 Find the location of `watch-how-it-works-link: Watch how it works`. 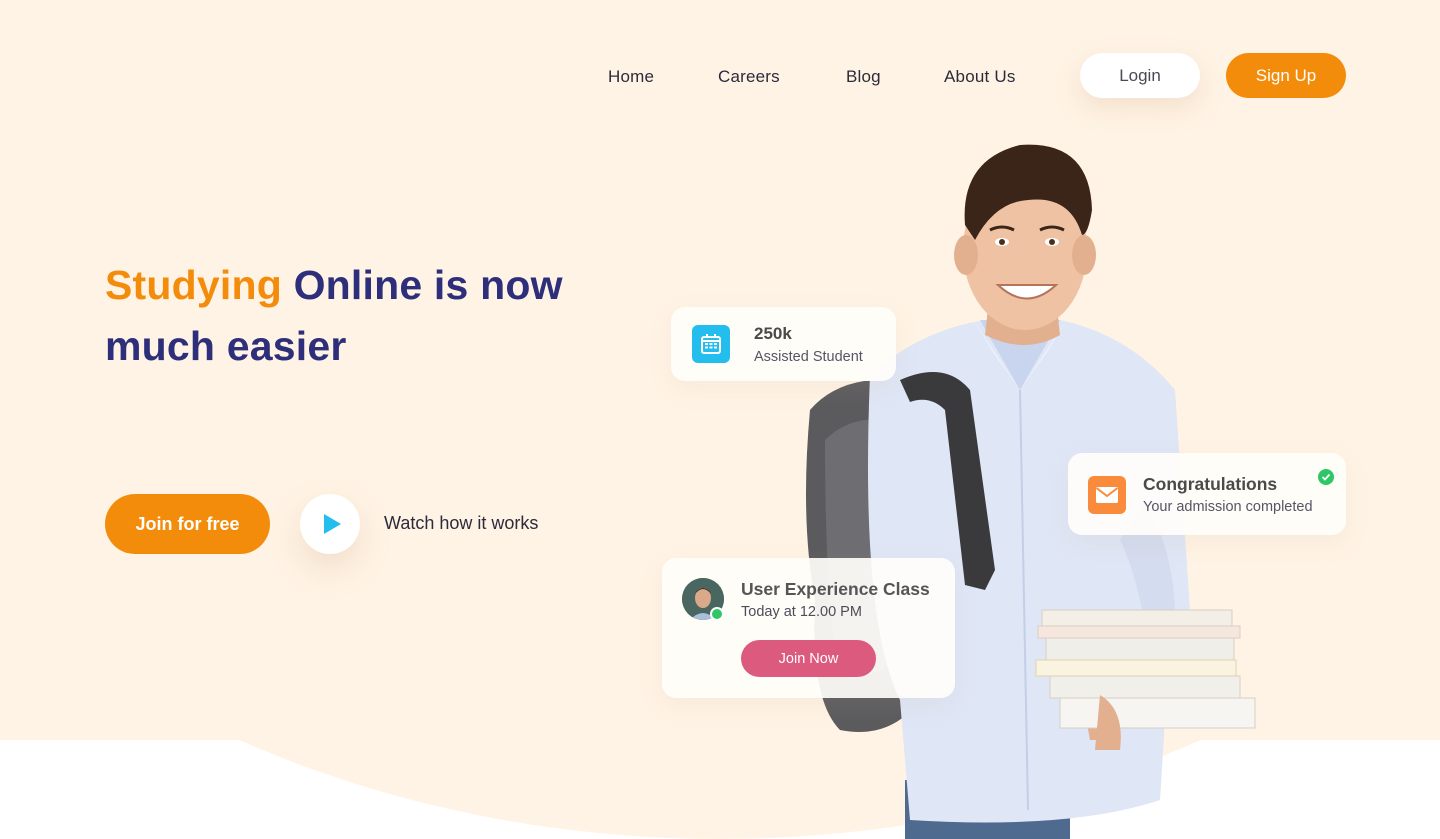

watch-how-it-works-link: Watch how it works is located at coordinates (461, 523).